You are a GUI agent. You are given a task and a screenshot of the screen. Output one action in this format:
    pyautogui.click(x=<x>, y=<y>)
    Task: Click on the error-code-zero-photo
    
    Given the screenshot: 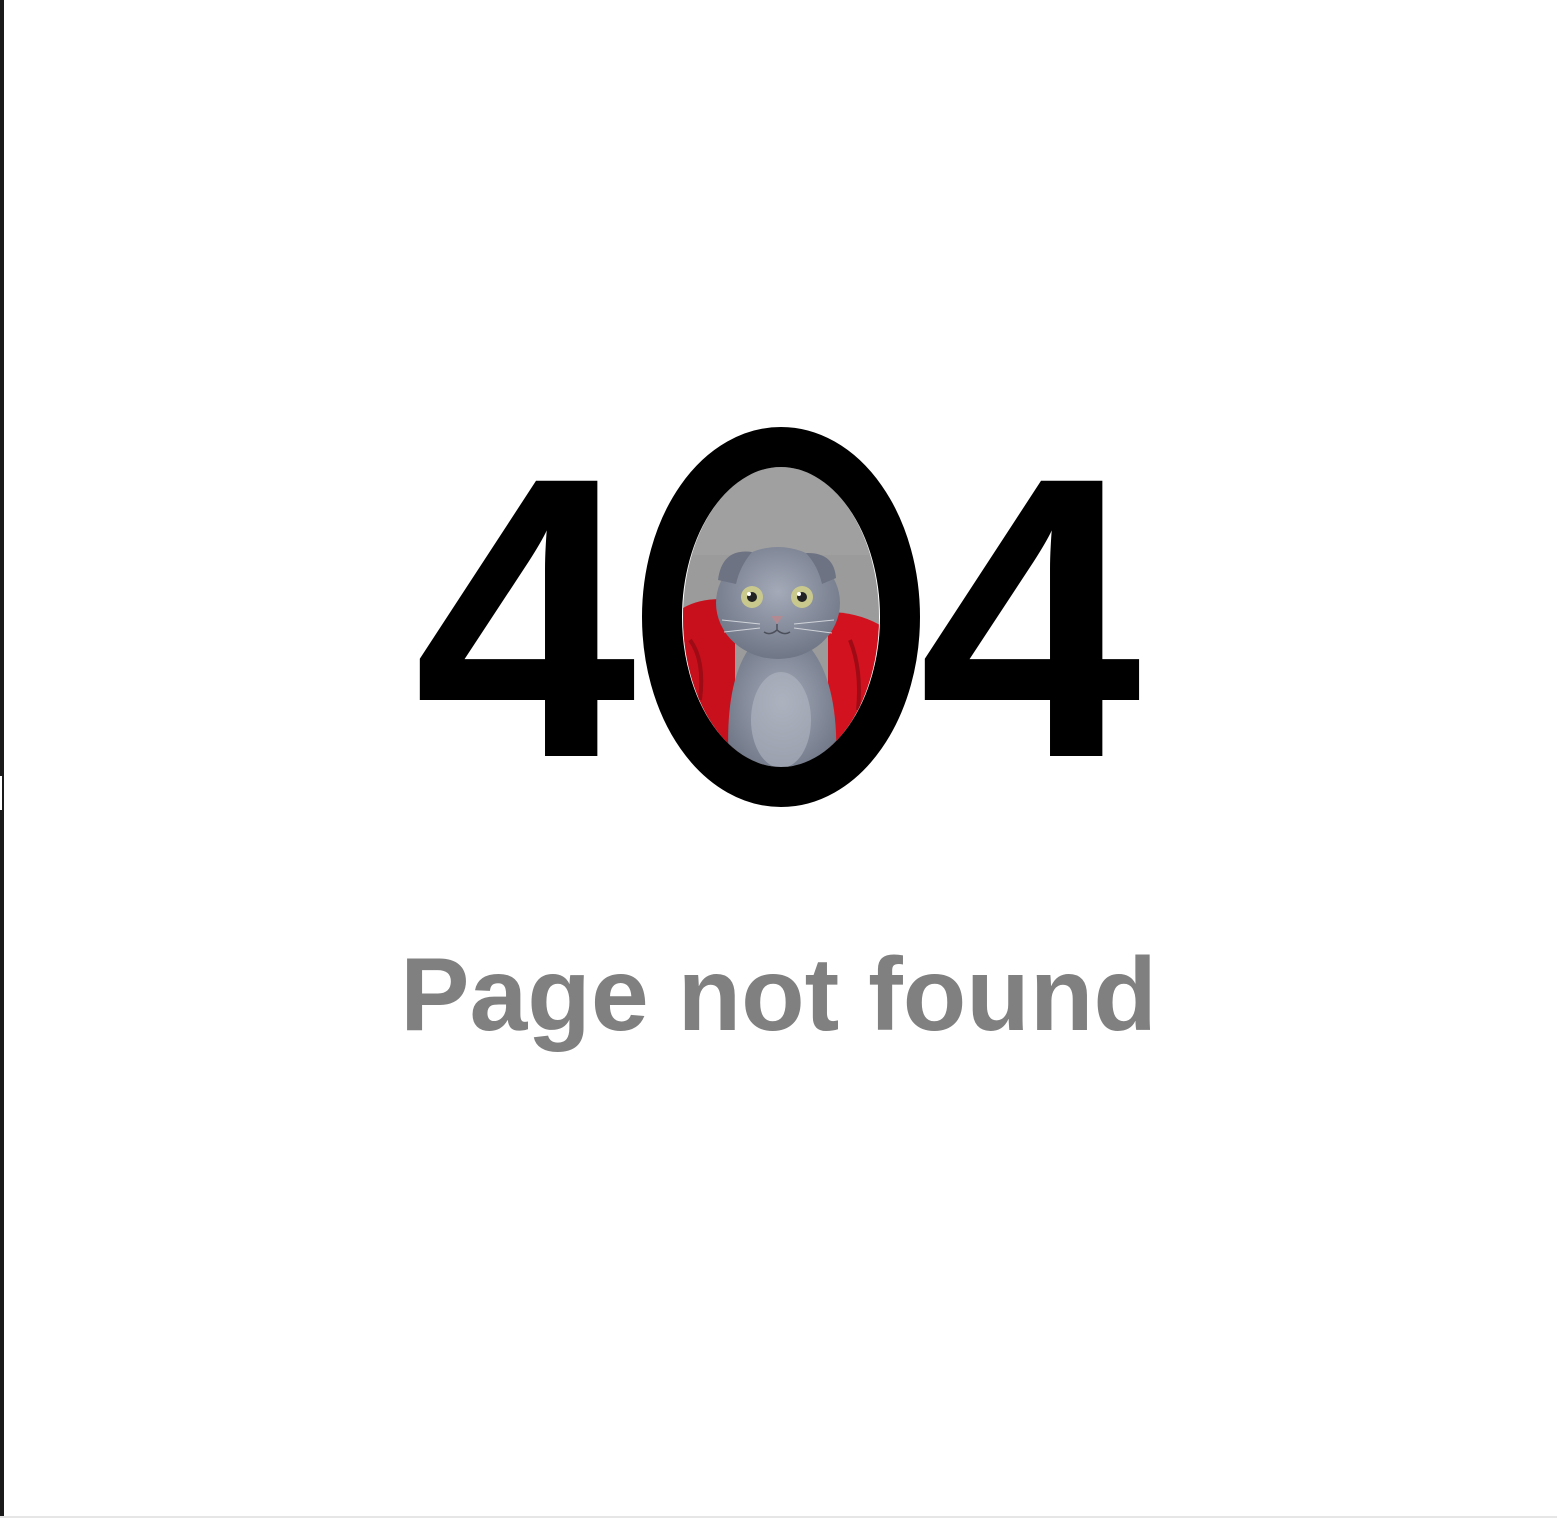 What is the action you would take?
    pyautogui.click(x=781, y=617)
    